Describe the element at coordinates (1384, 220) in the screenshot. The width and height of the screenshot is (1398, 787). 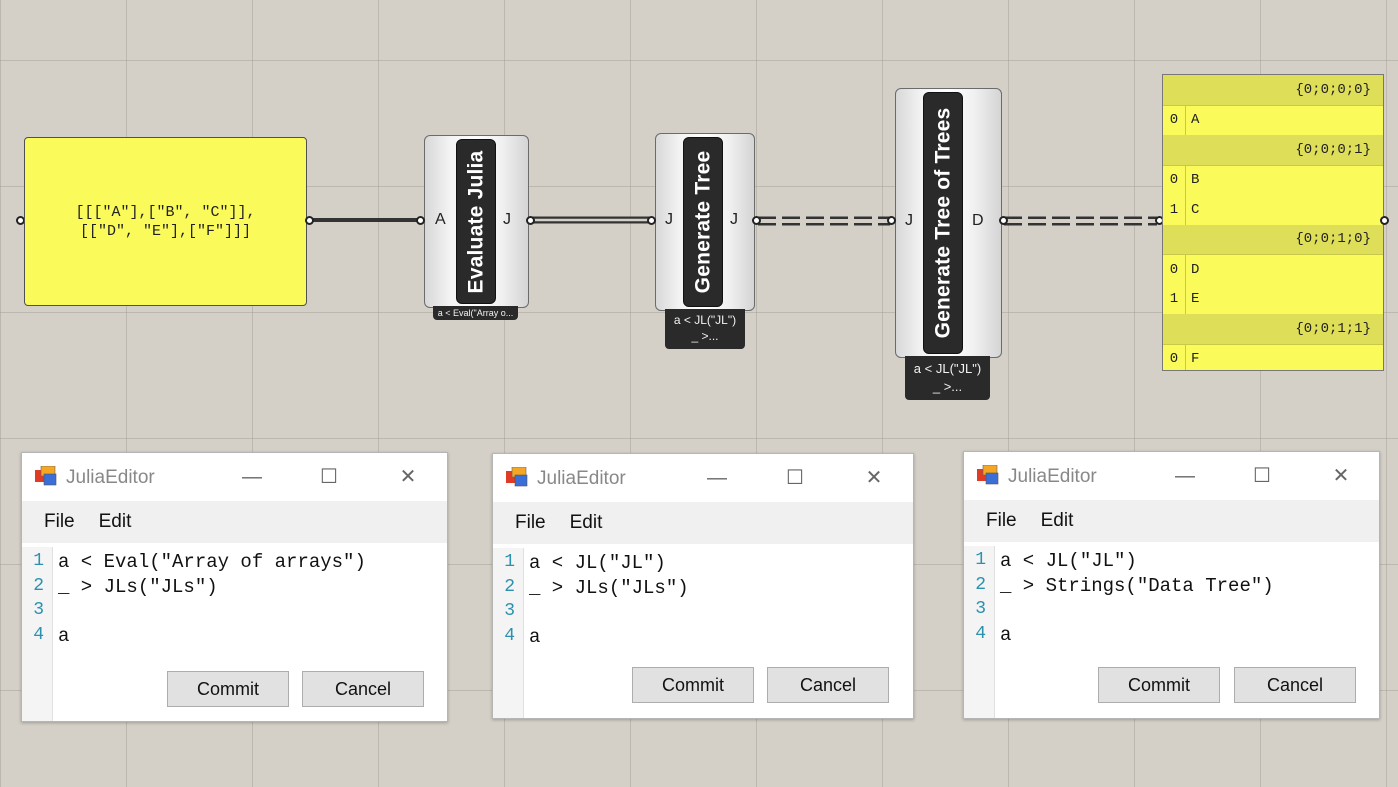
I see `tree-panel-output-port` at that location.